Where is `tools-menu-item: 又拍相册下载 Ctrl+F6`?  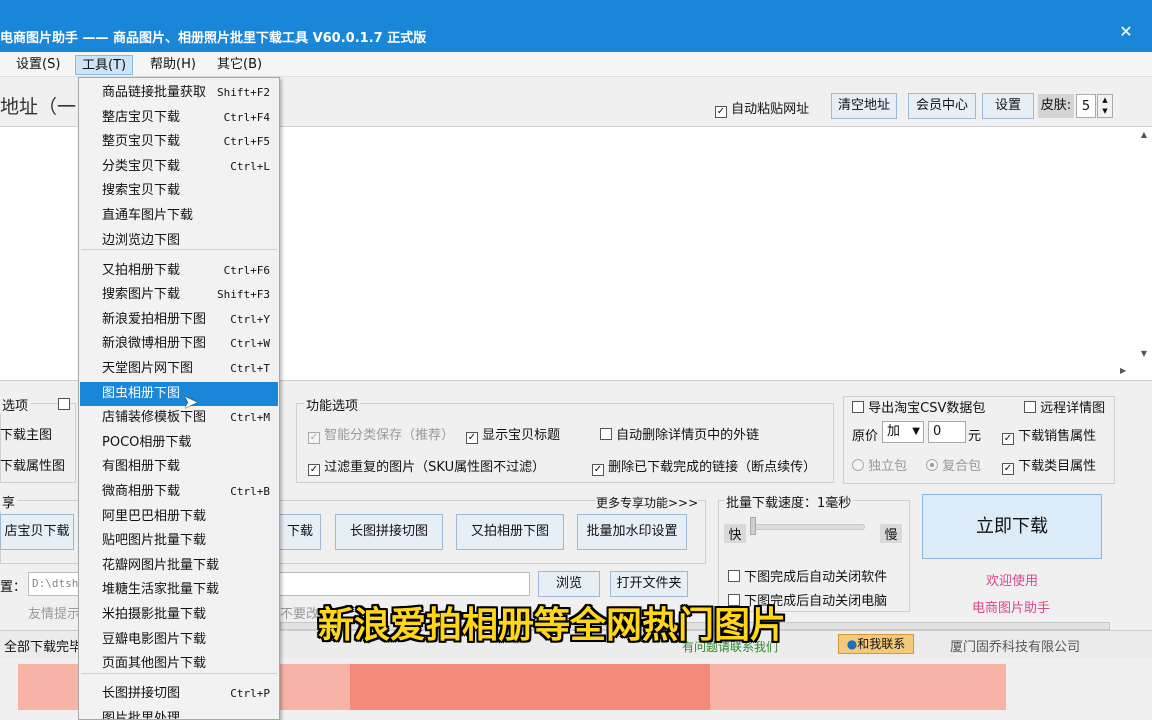 tools-menu-item: 又拍相册下载 Ctrl+F6 is located at coordinates (179, 271).